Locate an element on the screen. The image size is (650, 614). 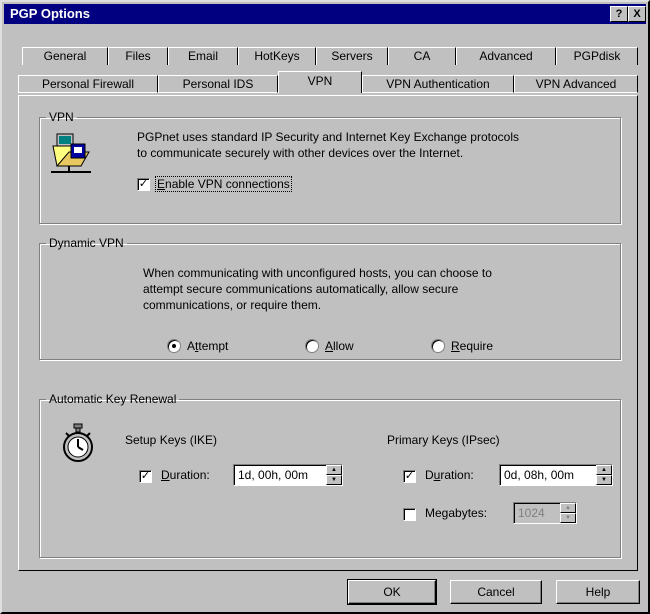
setup-duration-value: 1d, 00h, 00m is located at coordinates (273, 475).